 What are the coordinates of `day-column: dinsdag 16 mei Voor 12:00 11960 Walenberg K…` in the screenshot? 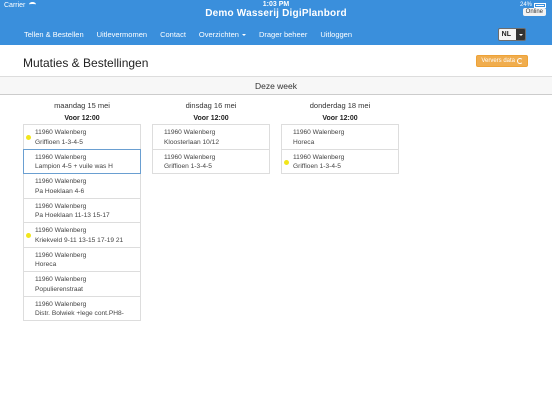 It's located at (211, 137).